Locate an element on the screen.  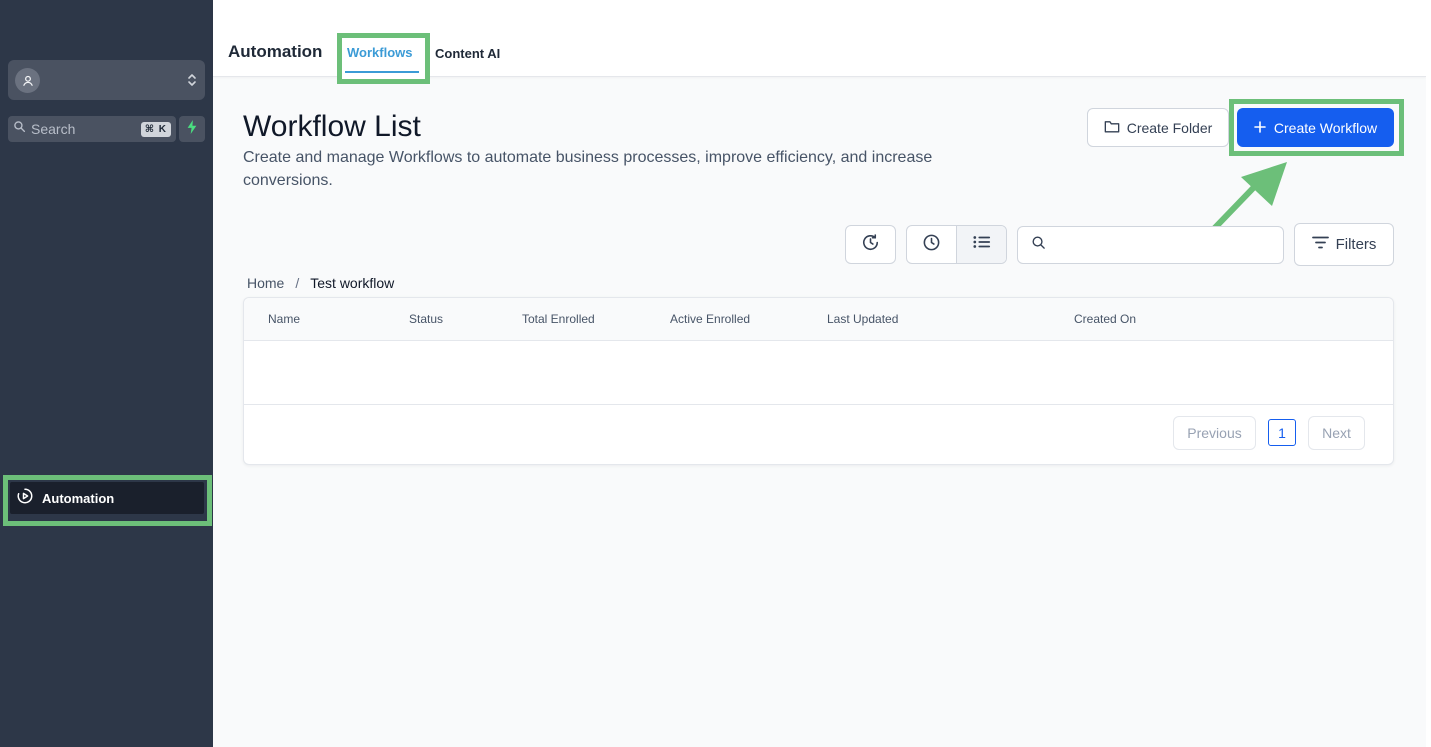
search-shortcut-badge: ⌘ K is located at coordinates (155, 129).